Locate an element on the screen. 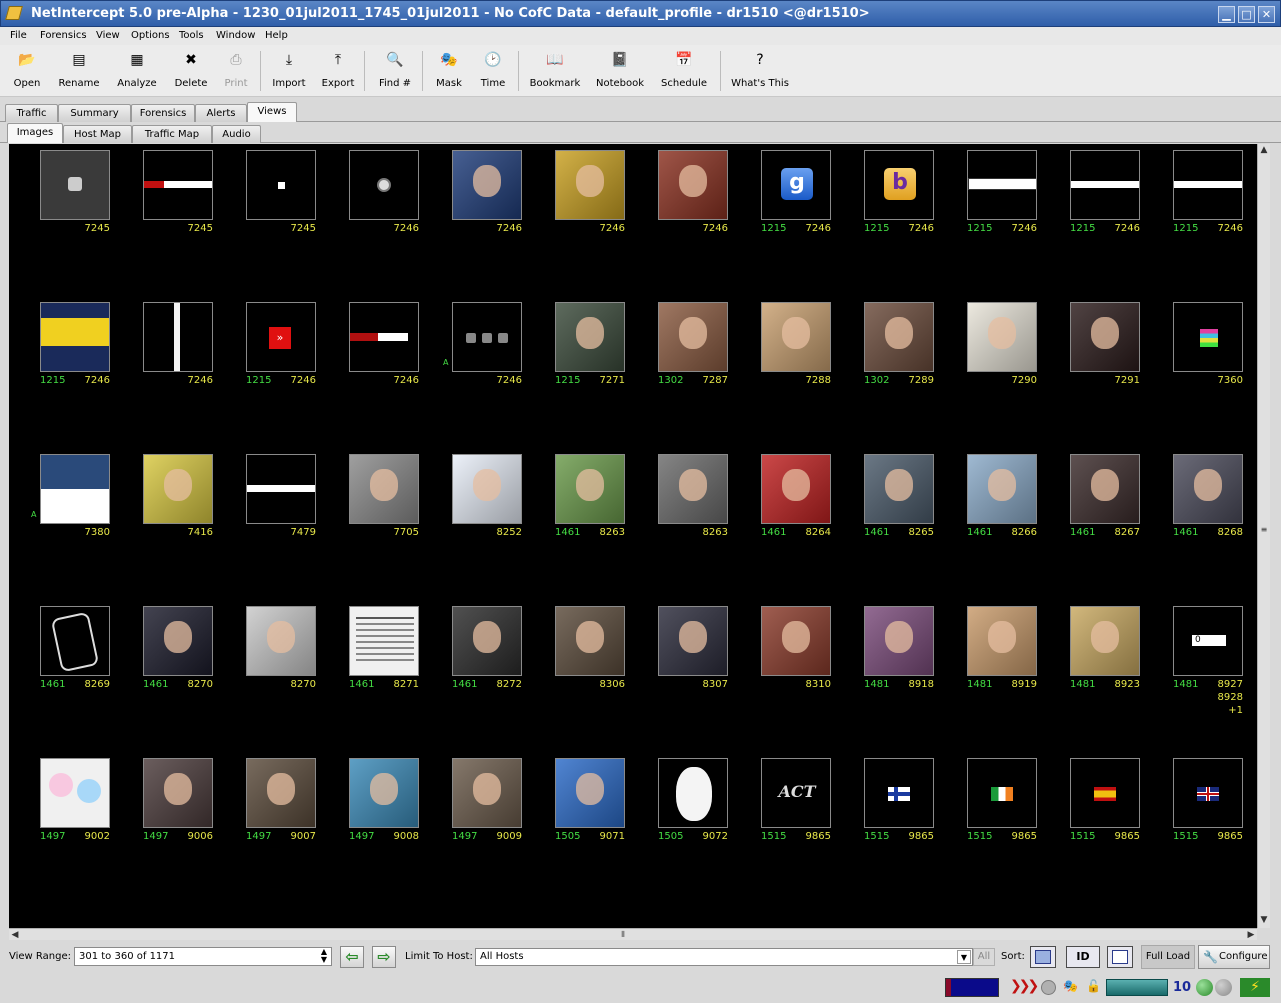 Image resolution: width=1281 pixels, height=1003 pixels. image-cell: 1461 8265 is located at coordinates (884, 518).